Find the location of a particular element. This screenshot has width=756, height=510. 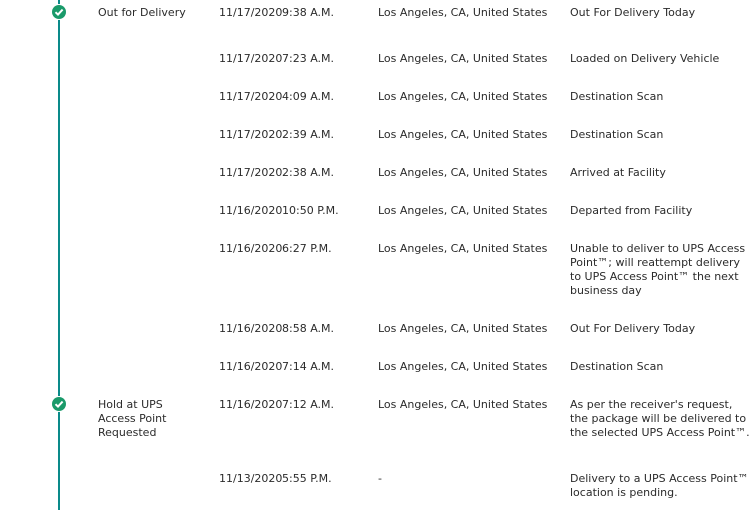

event-time: 4:09 A.M. is located at coordinates (308, 96).